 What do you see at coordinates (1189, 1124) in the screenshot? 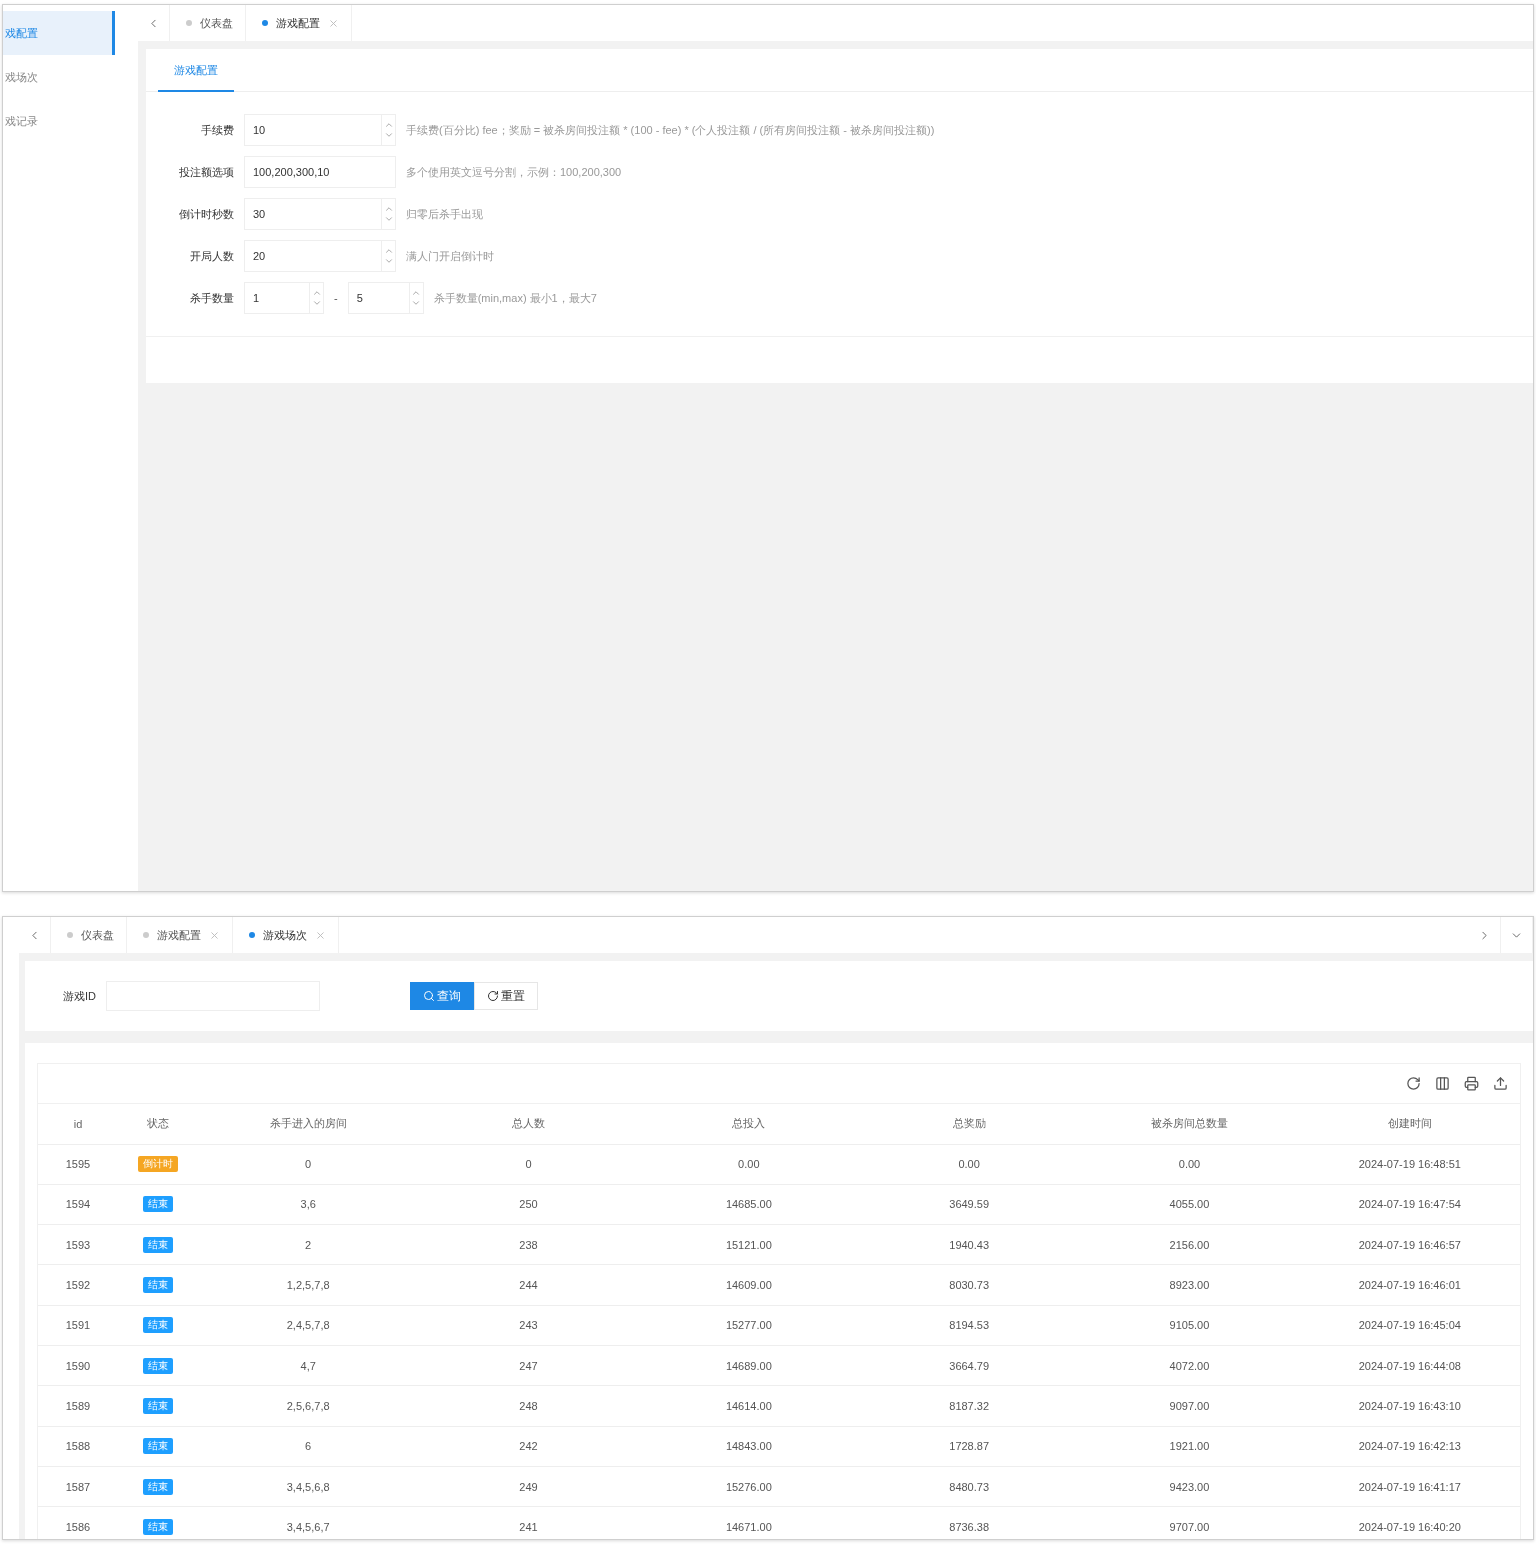
I see `column-header: 被杀房间总数量` at bounding box center [1189, 1124].